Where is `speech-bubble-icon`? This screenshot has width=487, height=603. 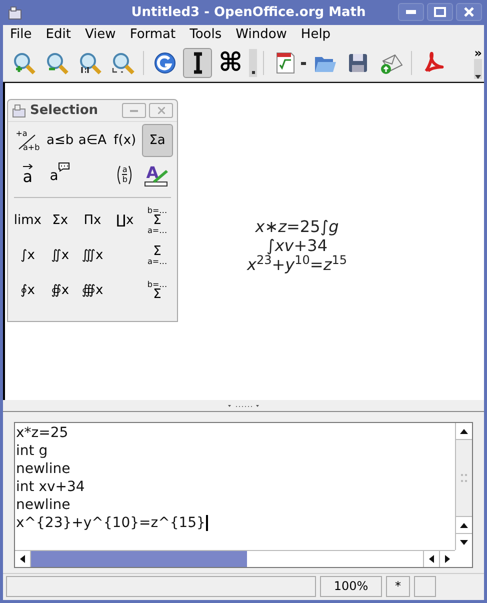
speech-bubble-icon is located at coordinates (64, 167).